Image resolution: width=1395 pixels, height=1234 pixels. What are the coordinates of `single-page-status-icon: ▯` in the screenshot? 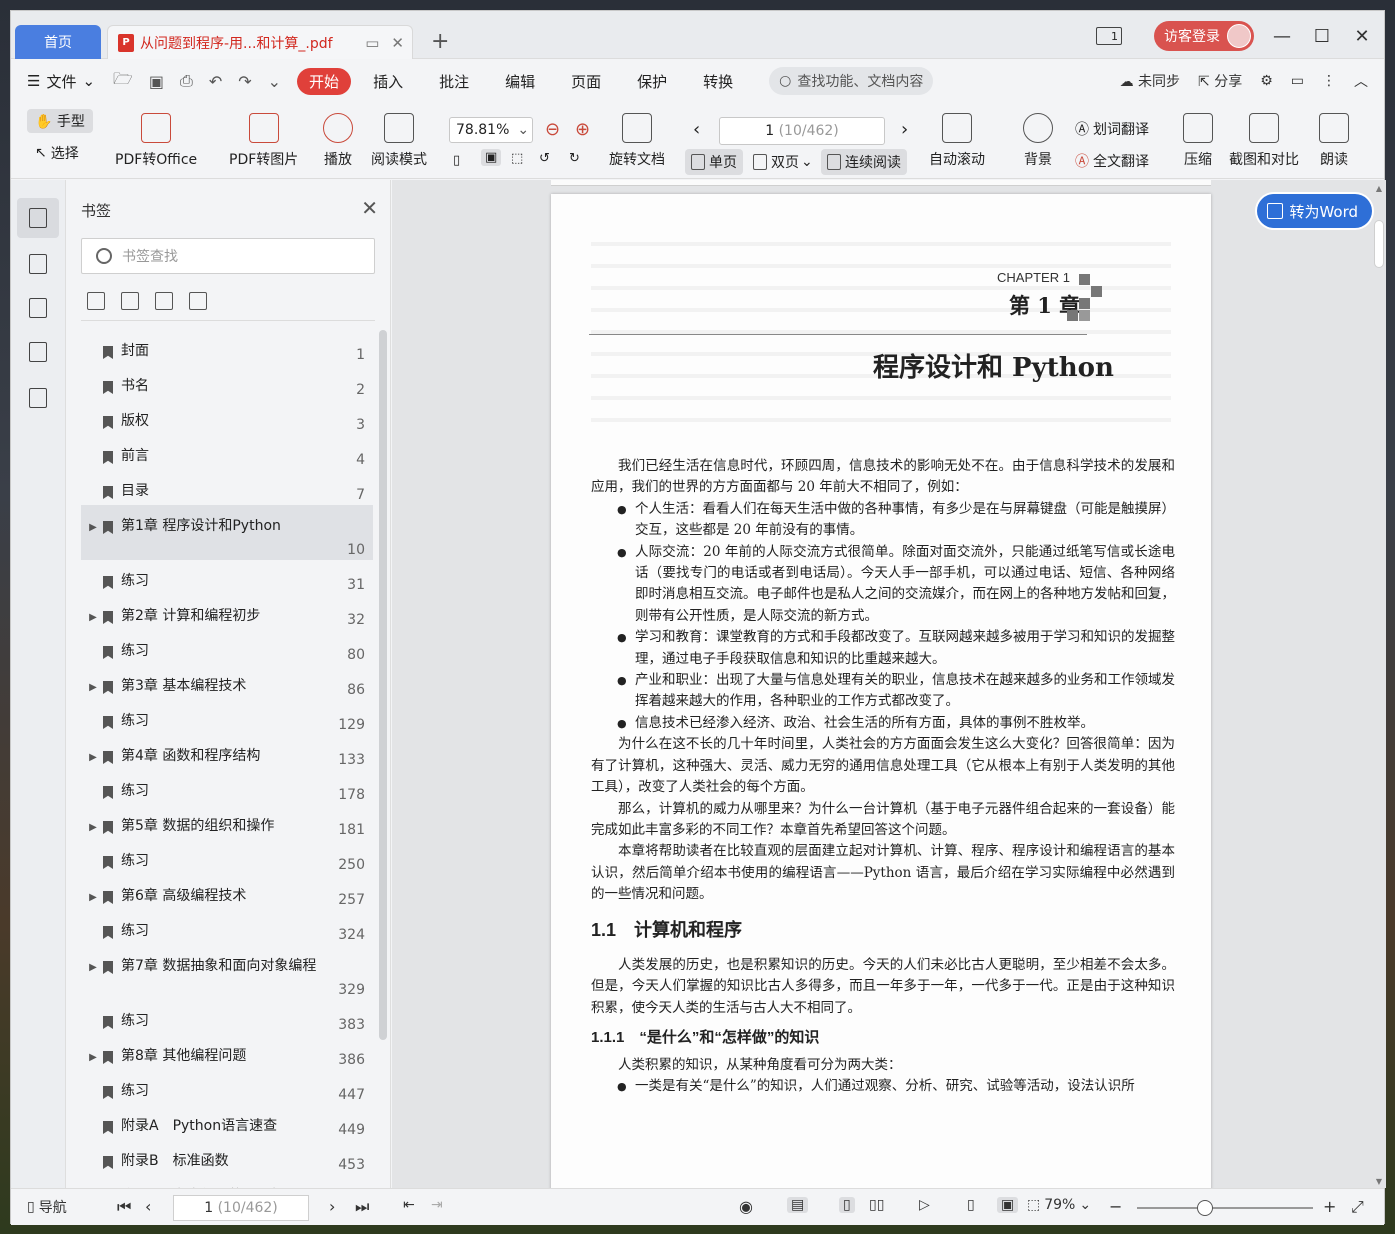 It's located at (847, 1205).